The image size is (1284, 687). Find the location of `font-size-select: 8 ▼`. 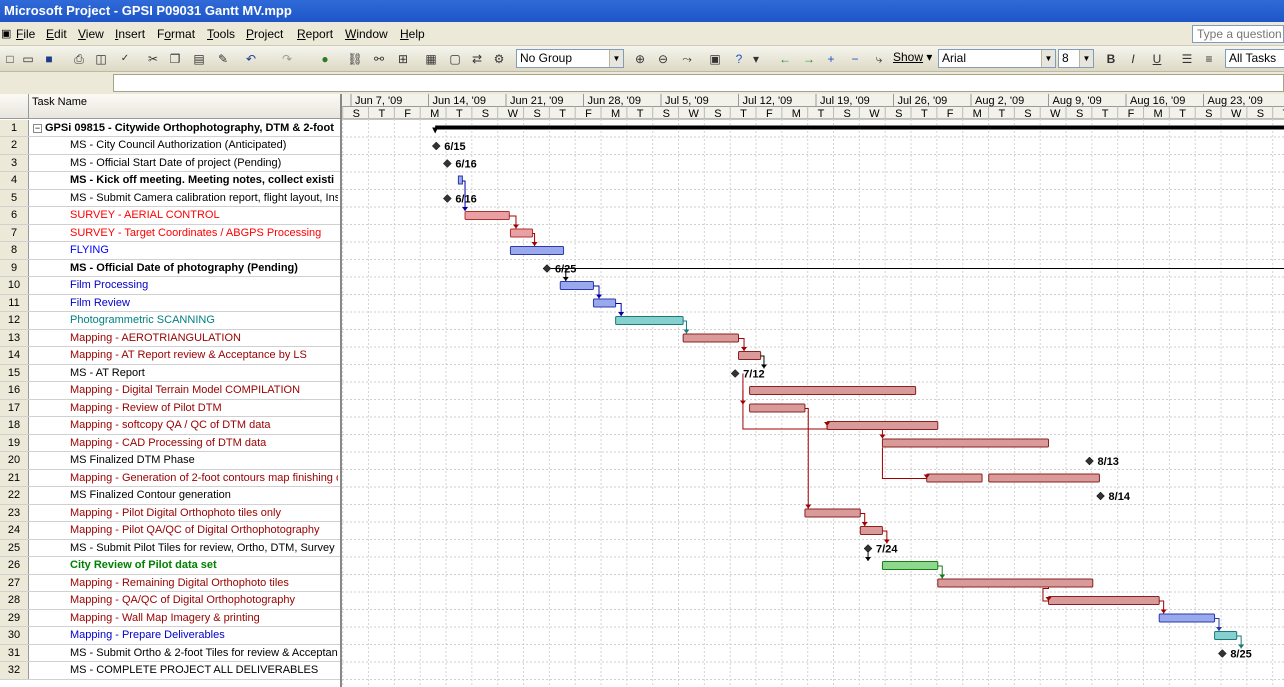

font-size-select: 8 ▼ is located at coordinates (1076, 58).